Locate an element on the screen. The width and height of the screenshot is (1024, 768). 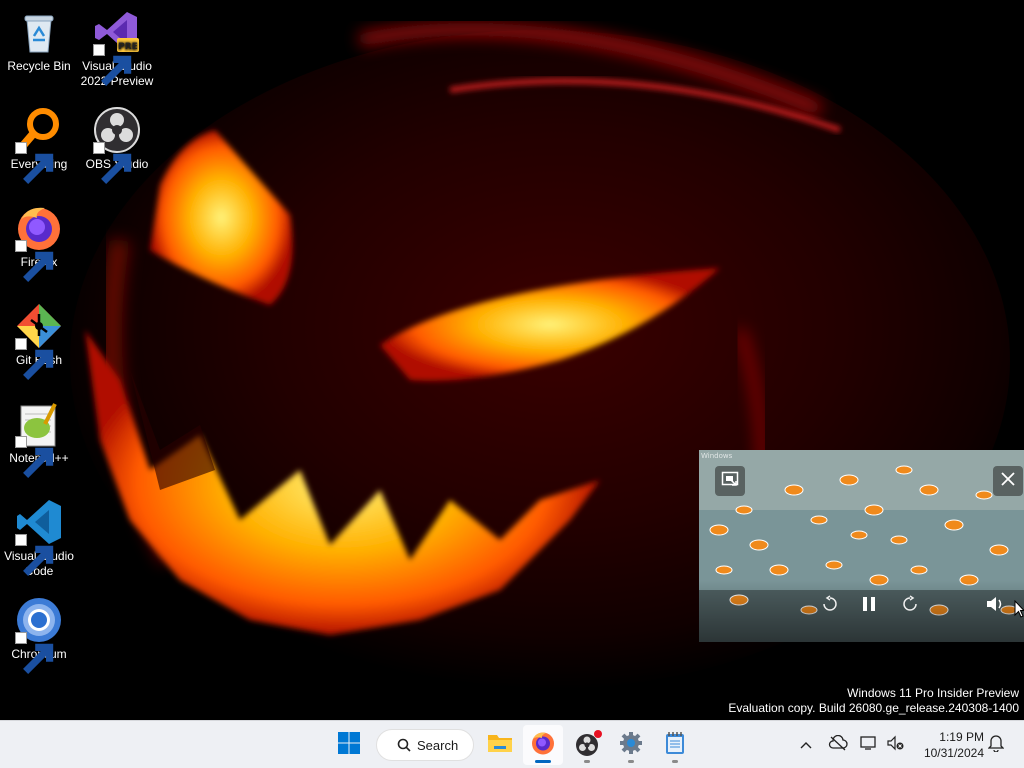
forward-10-button is located at coordinates (910, 606).